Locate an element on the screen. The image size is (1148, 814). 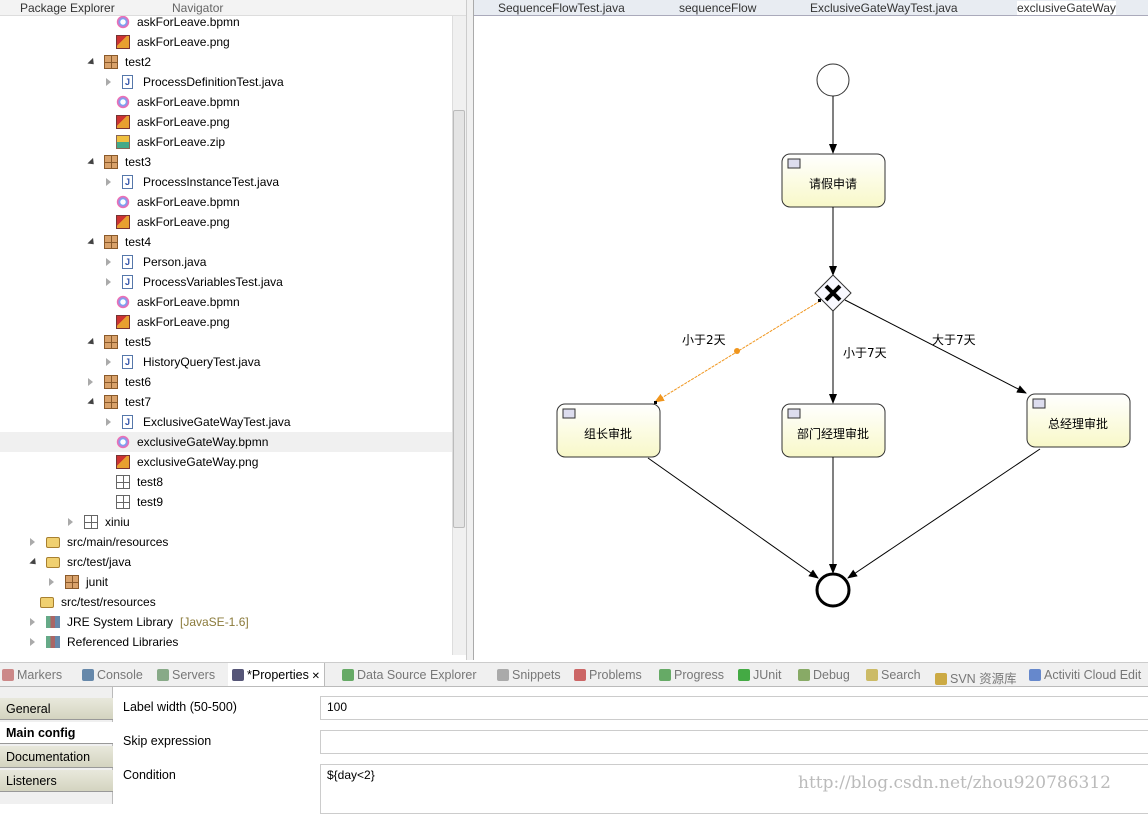
tab-sequenceflowtest: SequenceFlowTest.java is located at coordinates (561, 8).